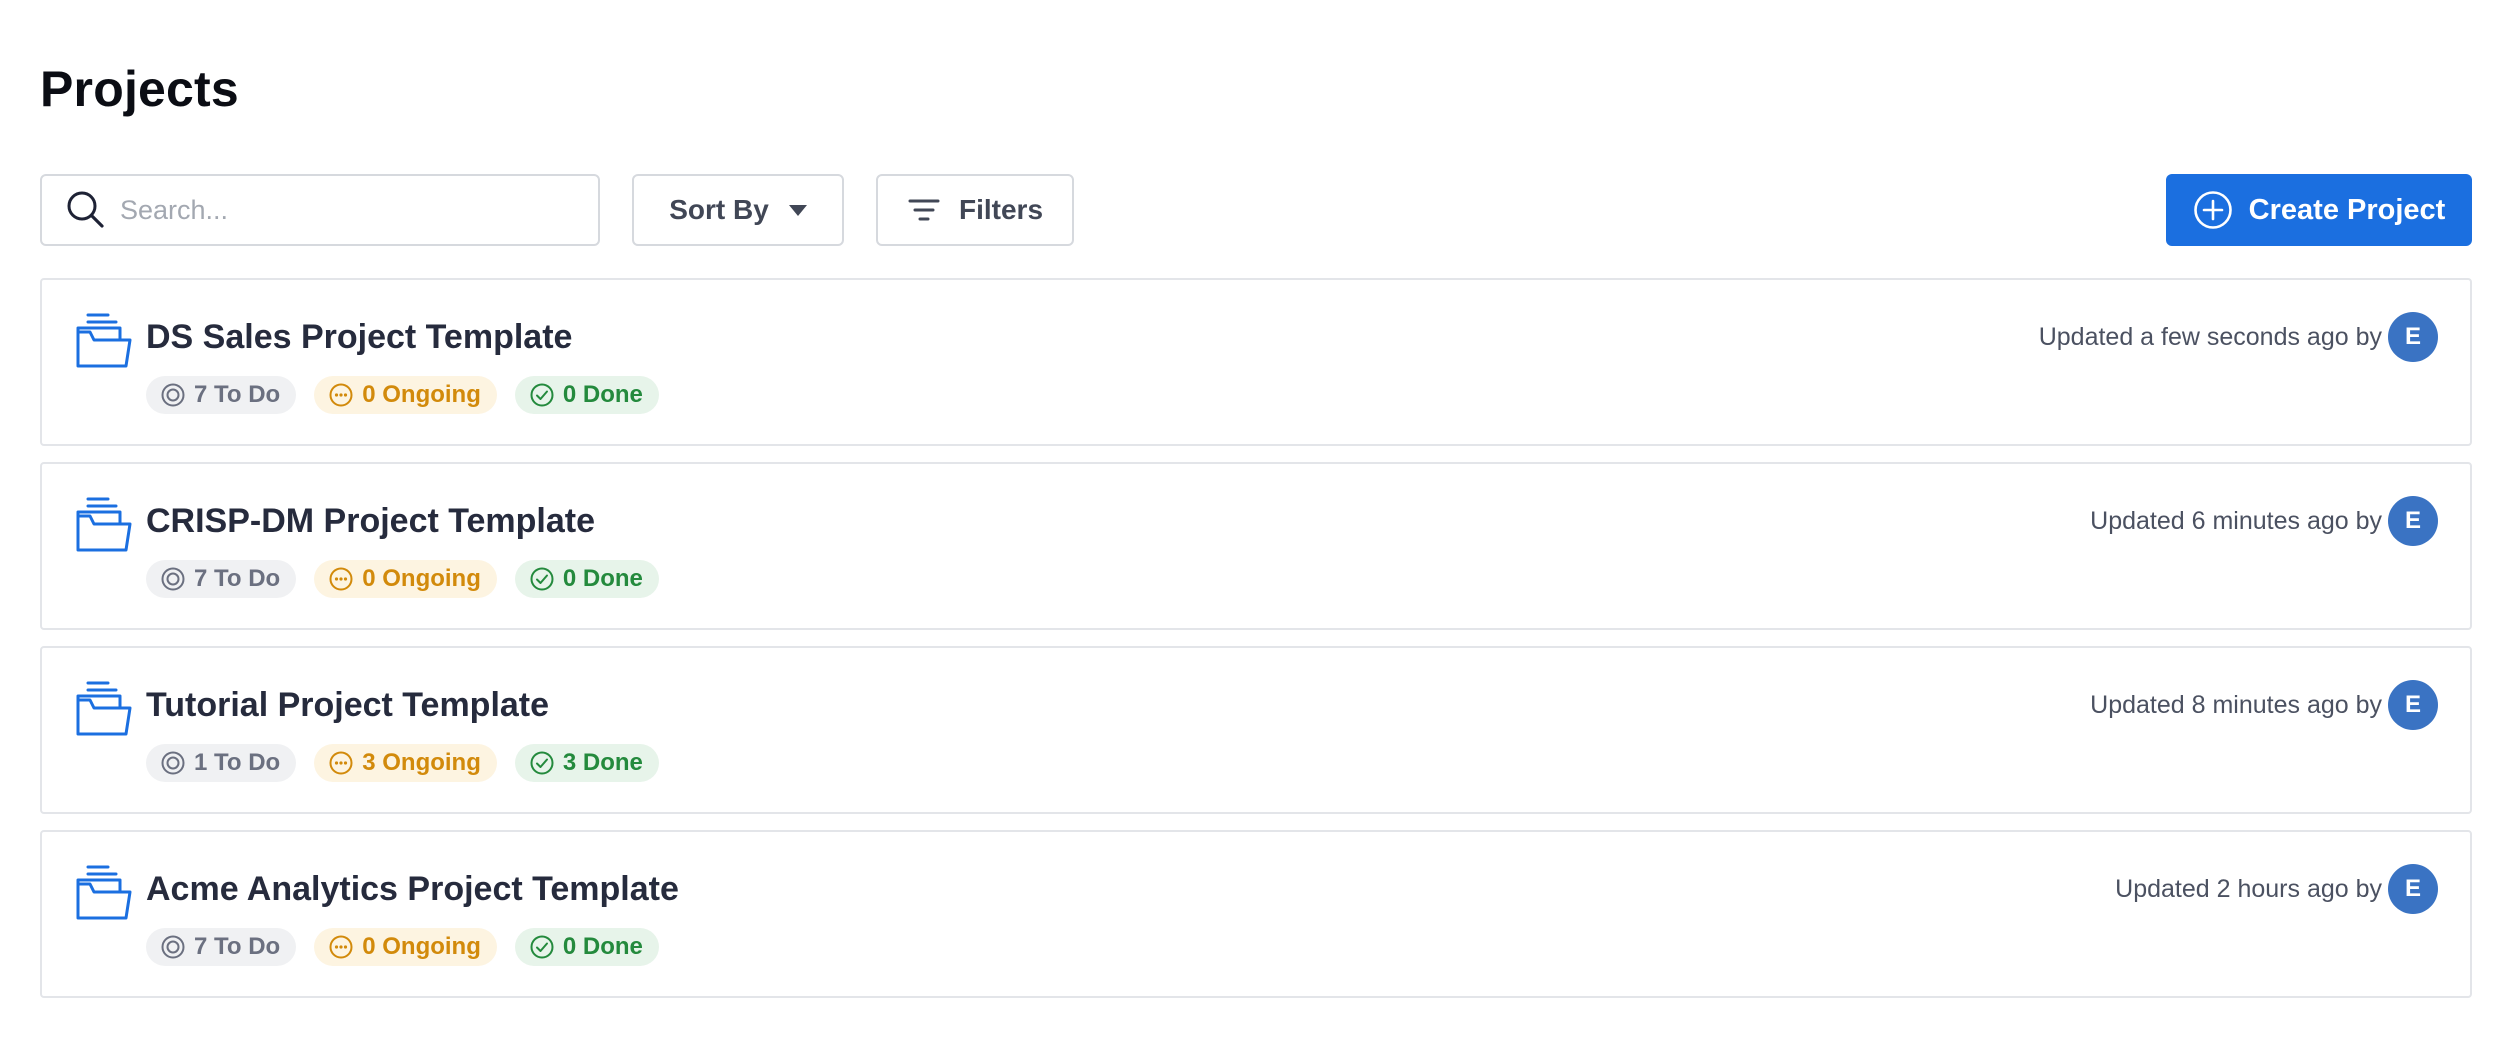 Image resolution: width=2504 pixels, height=1052 pixels. What do you see at coordinates (139, 89) in the screenshot?
I see `page-title: Projects` at bounding box center [139, 89].